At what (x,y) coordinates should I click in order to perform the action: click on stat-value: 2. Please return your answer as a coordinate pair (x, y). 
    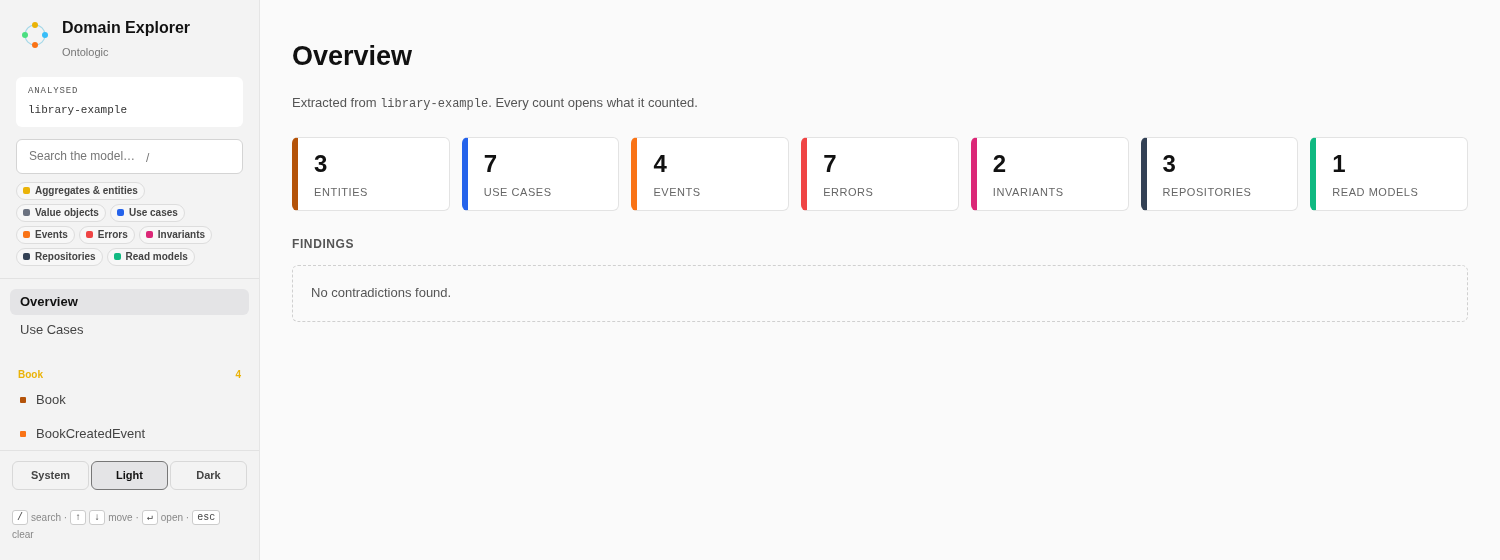
    Looking at the image, I should click on (1000, 163).